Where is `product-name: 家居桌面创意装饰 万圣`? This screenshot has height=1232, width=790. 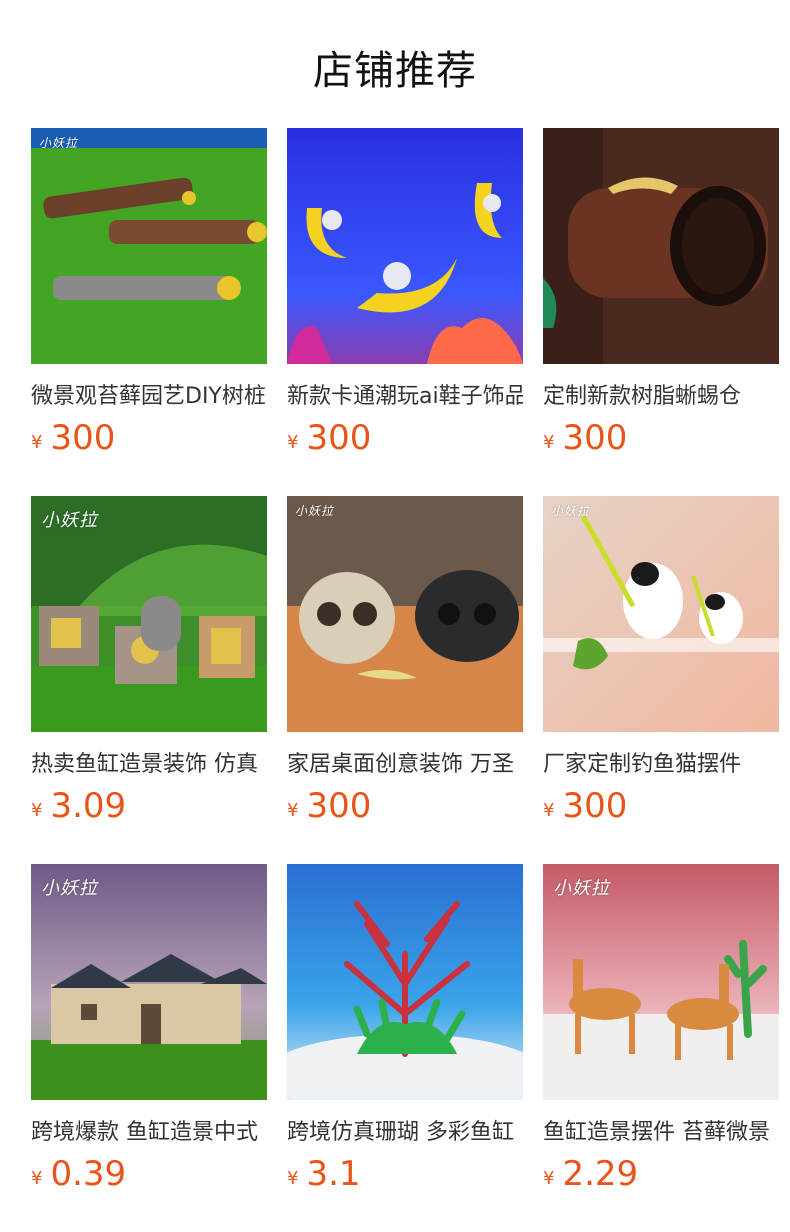 product-name: 家居桌面创意装饰 万圣 is located at coordinates (405, 762).